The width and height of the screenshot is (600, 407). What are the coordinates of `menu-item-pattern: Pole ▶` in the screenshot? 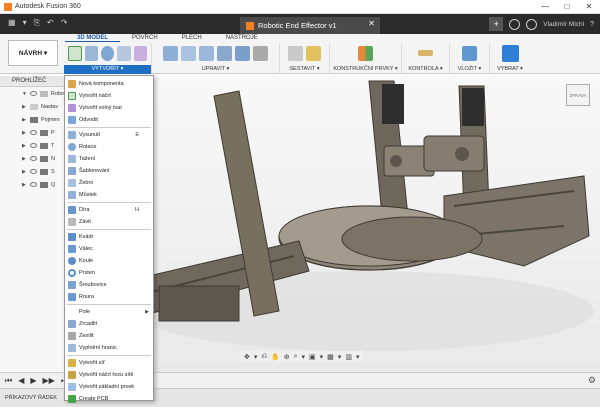 It's located at (109, 312).